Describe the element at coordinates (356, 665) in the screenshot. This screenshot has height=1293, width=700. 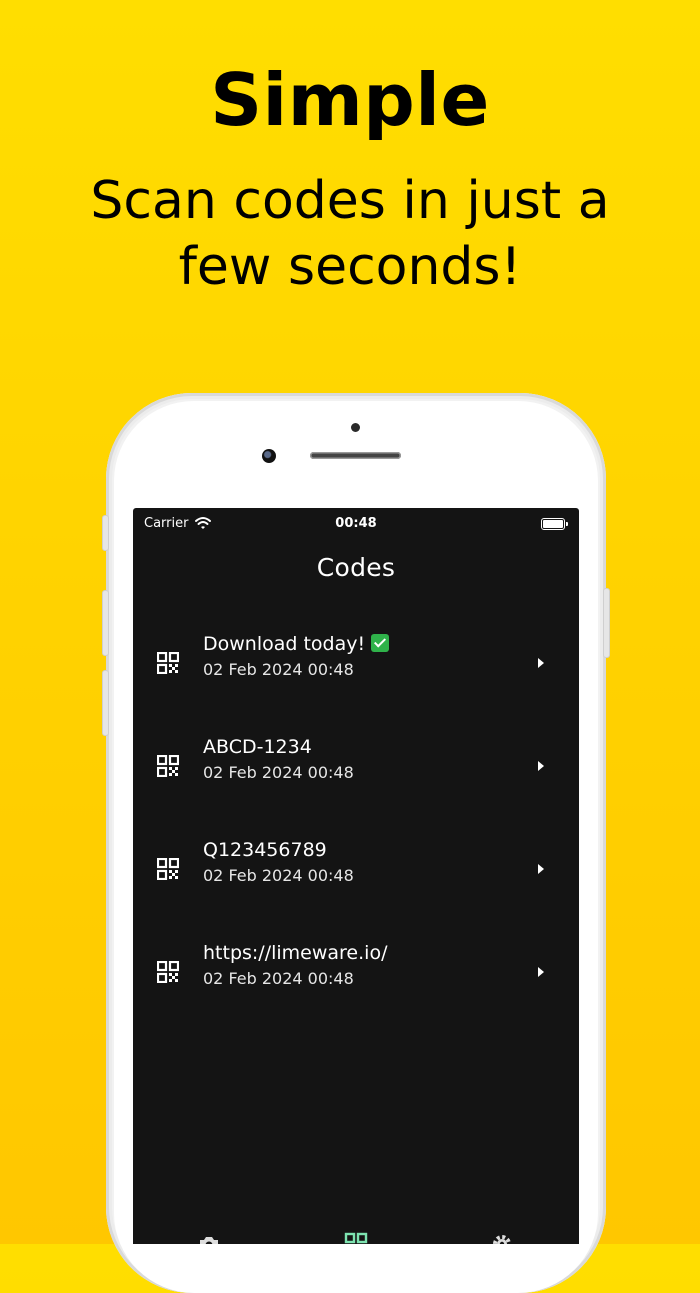
I see `code-list-item: Download today! 02 Feb 2024 00:48` at that location.